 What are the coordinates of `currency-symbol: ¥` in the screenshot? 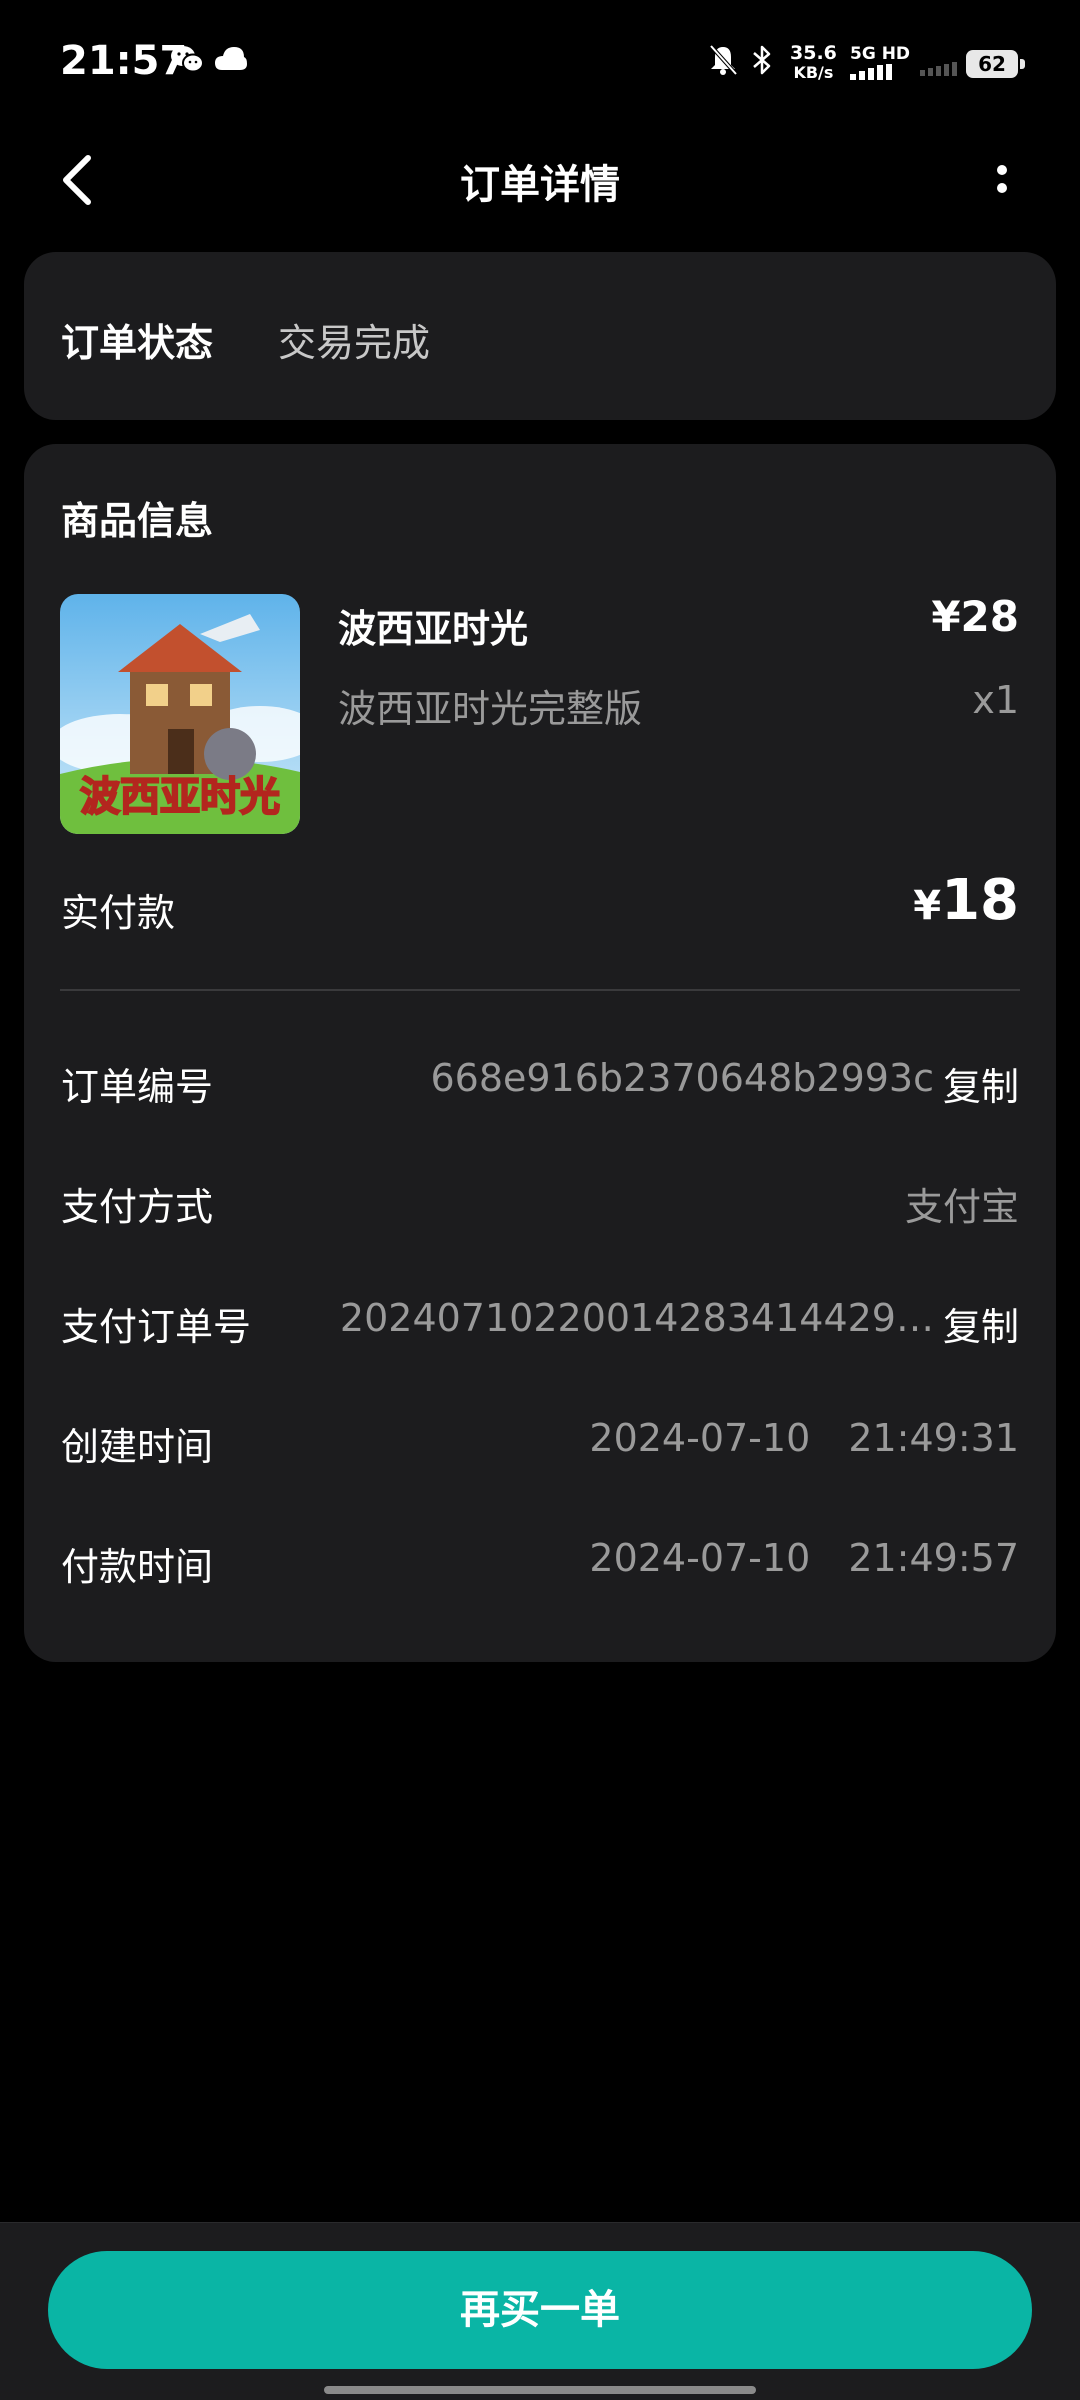 It's located at (927, 906).